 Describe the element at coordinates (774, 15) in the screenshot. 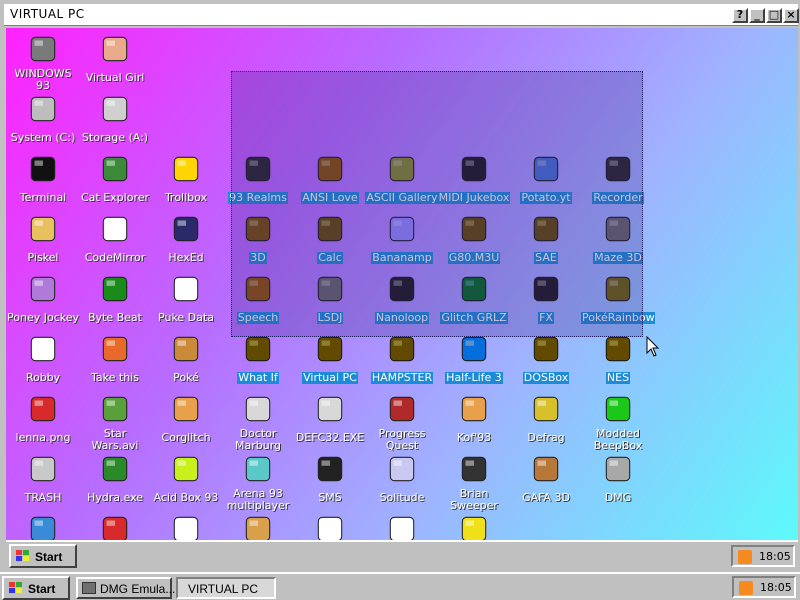

I see `maximize-button: □` at that location.